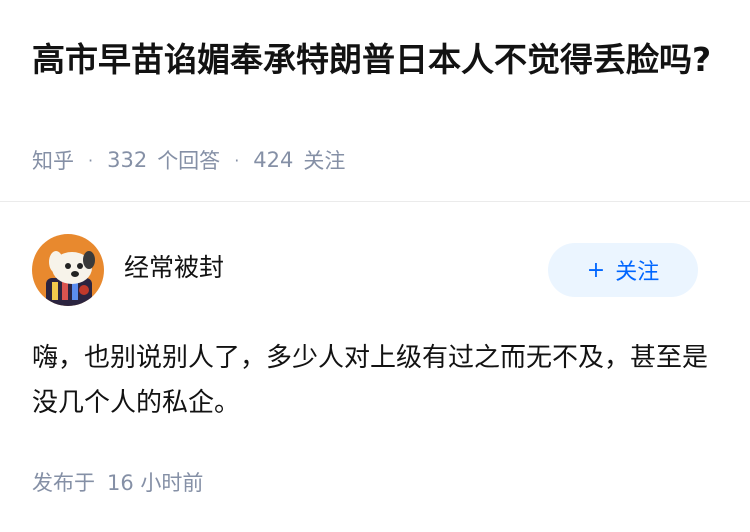 This screenshot has height=532, width=750. I want to click on answer-count-label: 个回答, so click(189, 161).